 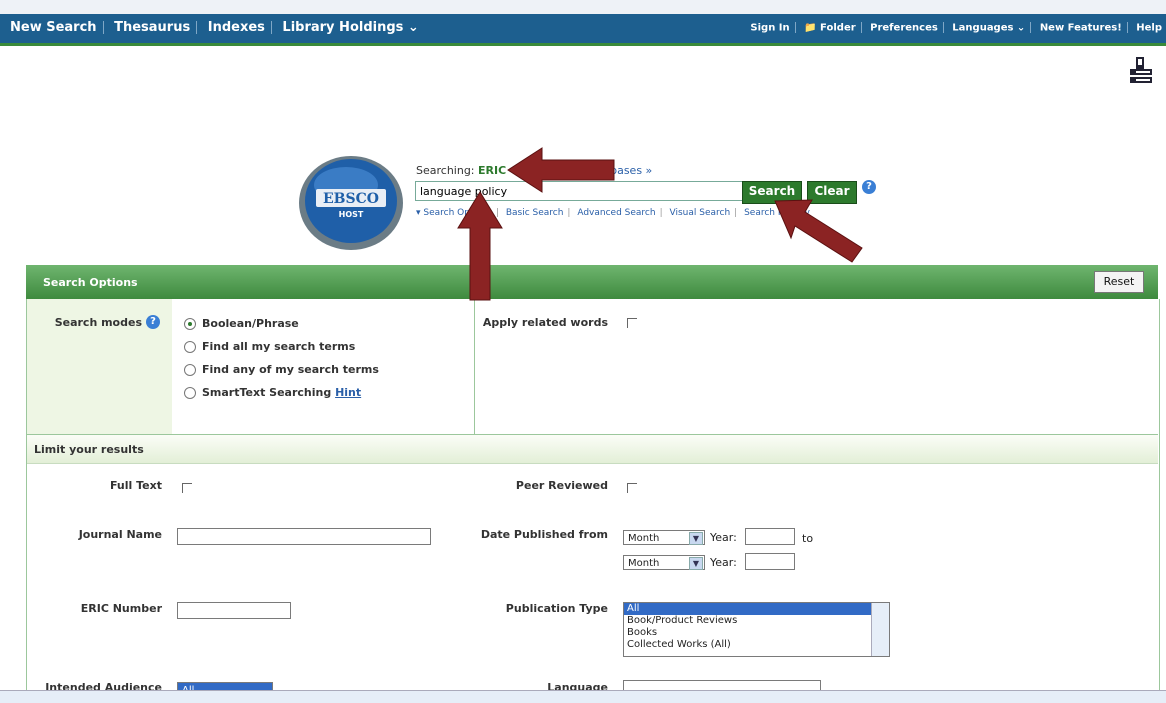 What do you see at coordinates (236, 27) in the screenshot?
I see `nav-indexes: Indexes` at bounding box center [236, 27].